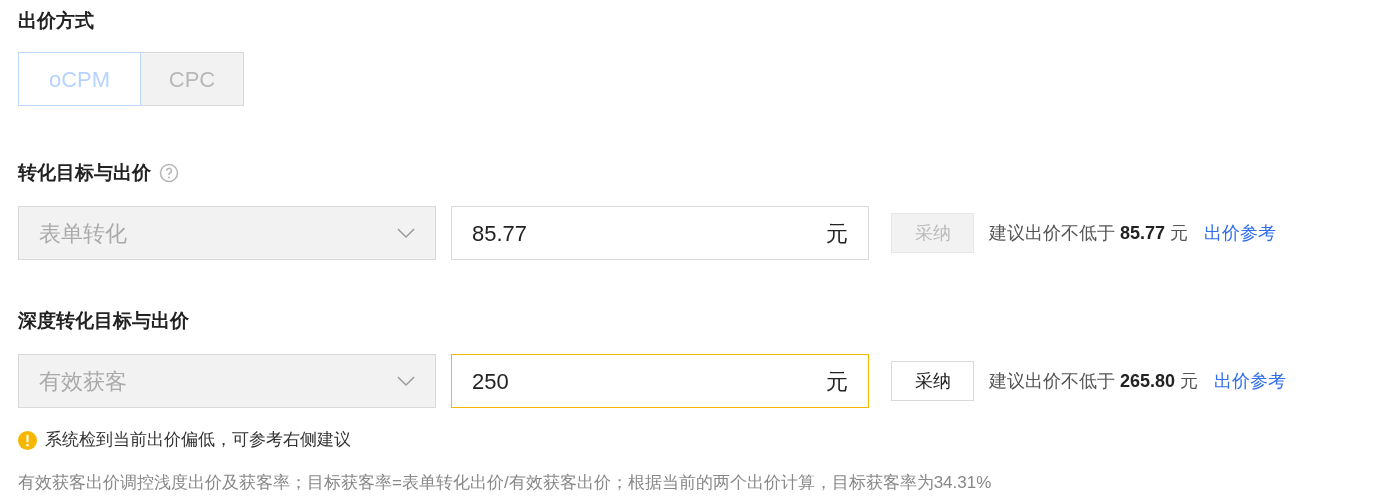  I want to click on section-title: 深度转化目标与出价, so click(103, 320).